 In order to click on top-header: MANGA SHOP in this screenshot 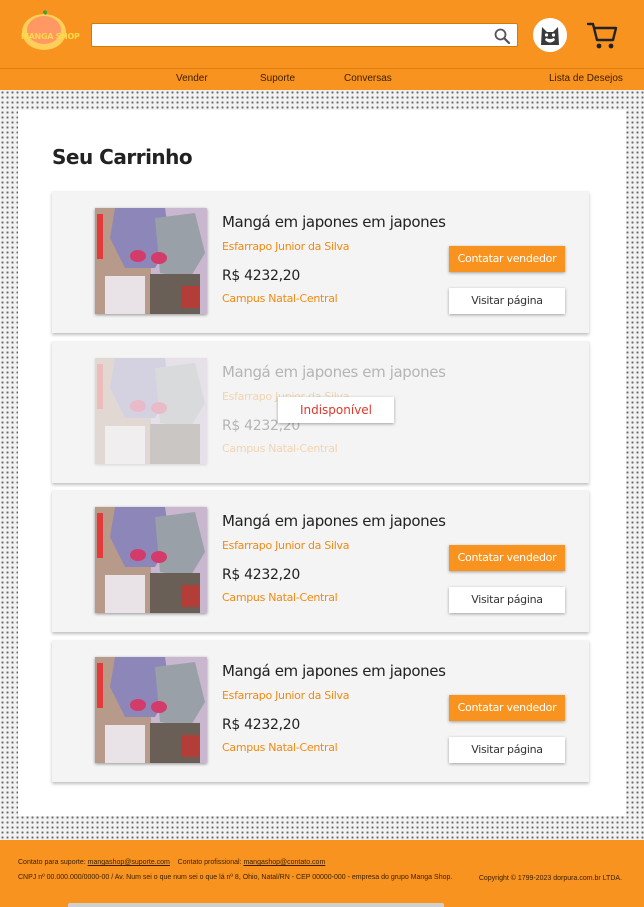, I will do `click(322, 34)`.